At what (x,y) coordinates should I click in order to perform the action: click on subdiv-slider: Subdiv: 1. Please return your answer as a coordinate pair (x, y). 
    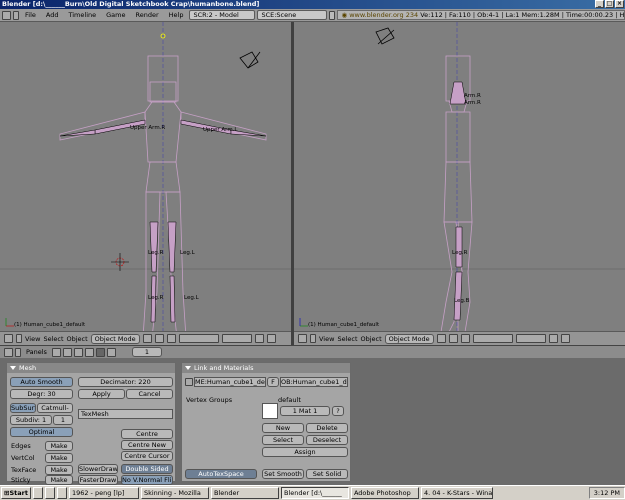
    Looking at the image, I should click on (31, 420).